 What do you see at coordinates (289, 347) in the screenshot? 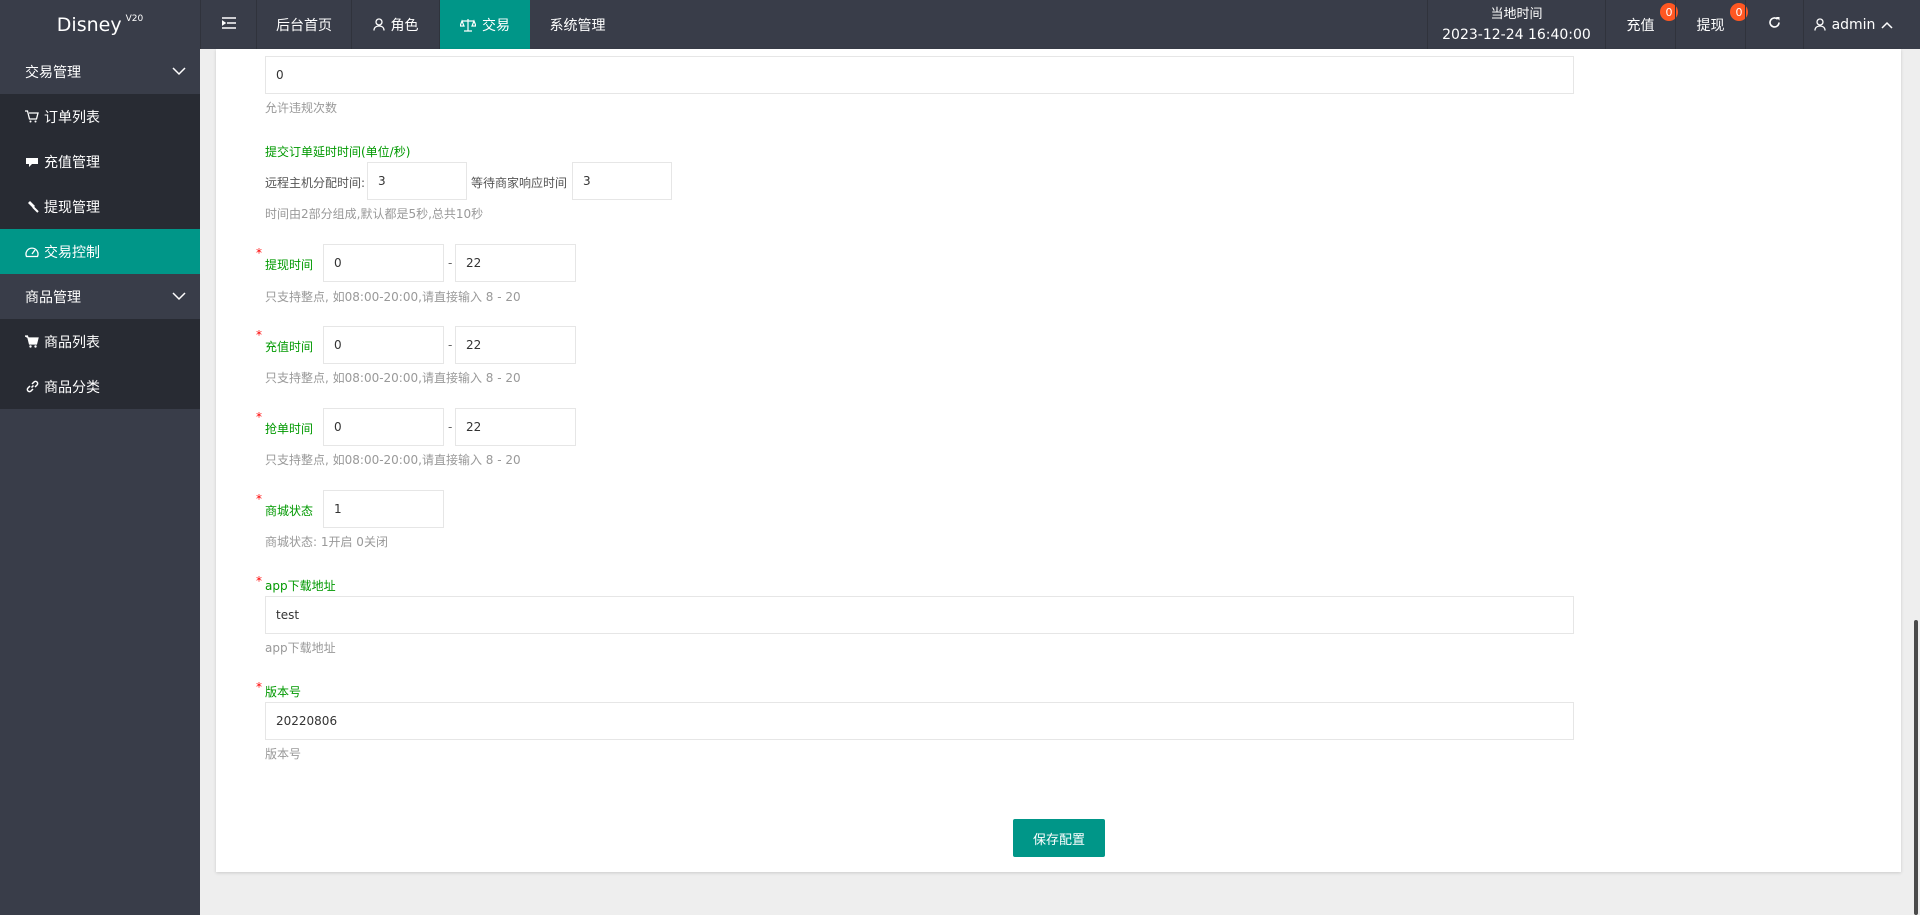
I see `recharge-time-label: 充值时间` at bounding box center [289, 347].